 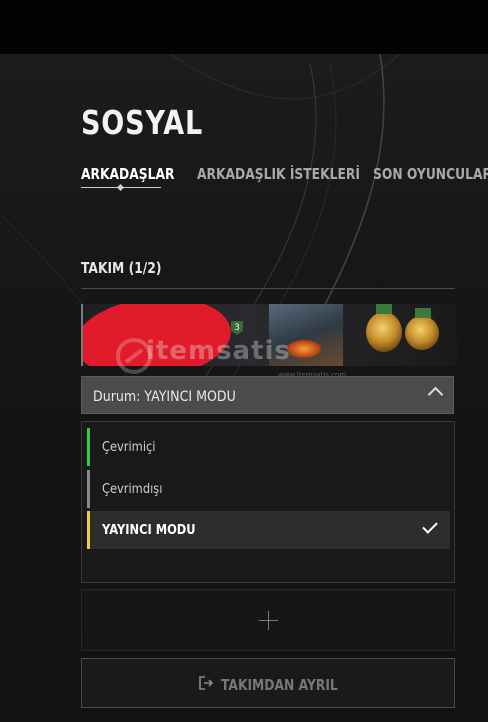 I want to click on leave-team-label: TAKIMDAN AYRIL, so click(x=279, y=685).